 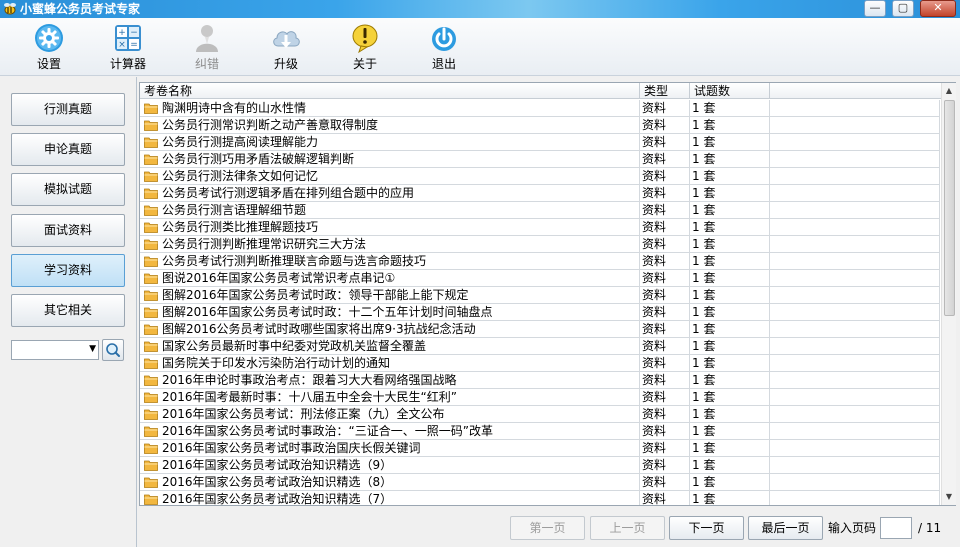 What do you see at coordinates (113, 350) in the screenshot?
I see `search-button` at bounding box center [113, 350].